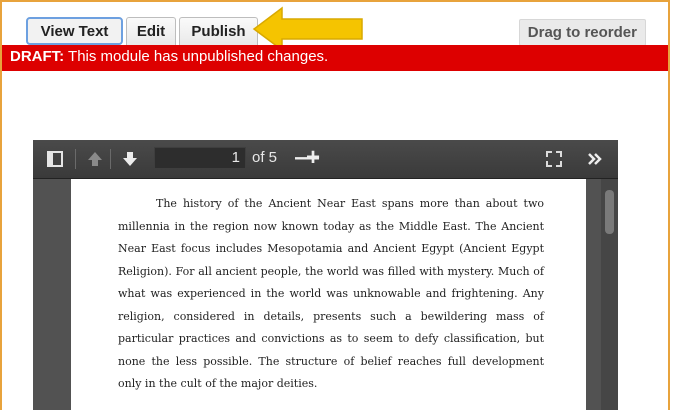  What do you see at coordinates (74, 31) in the screenshot?
I see `tab-view-text: View Text` at bounding box center [74, 31].